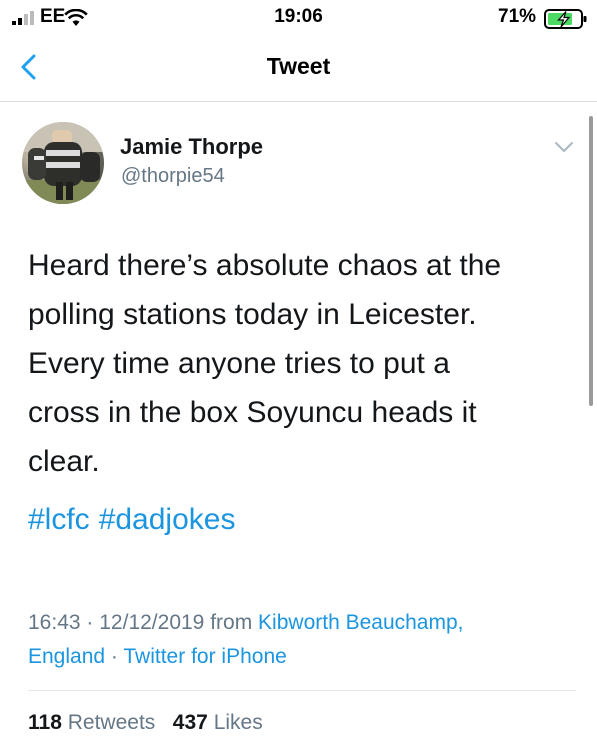 The height and width of the screenshot is (750, 597). I want to click on tweet-text-line: cross in the box Soyuncu heads it, so click(252, 412).